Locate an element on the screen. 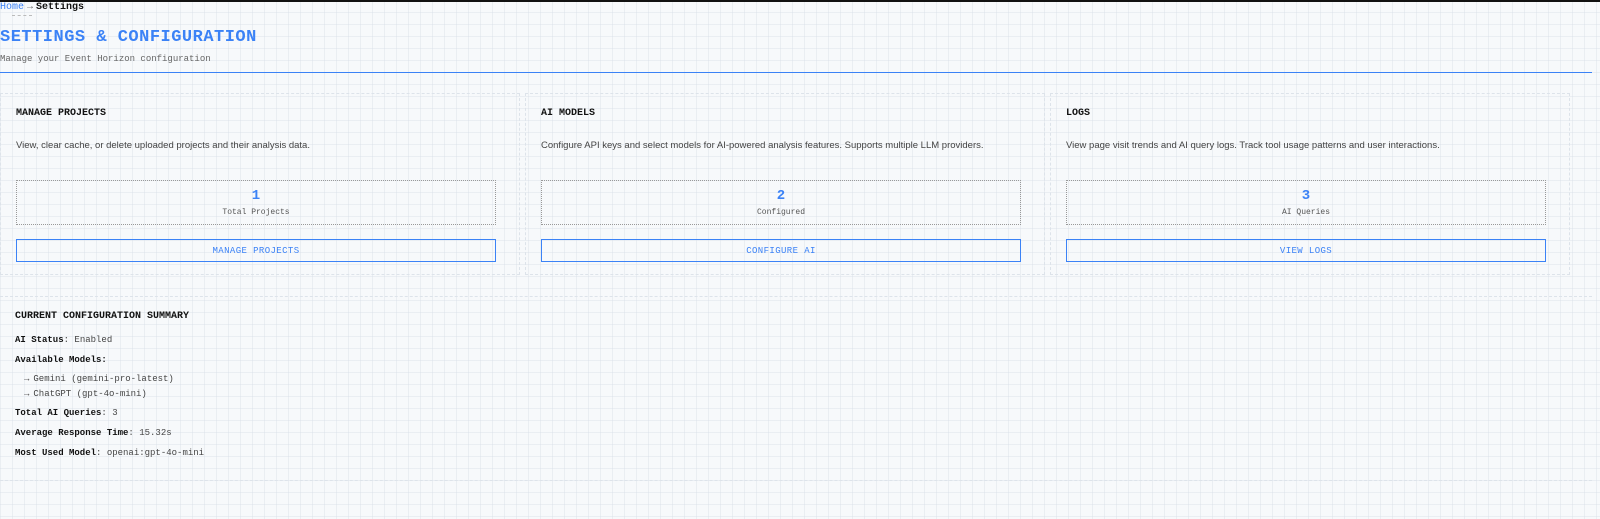 Image resolution: width=1600 pixels, height=519 pixels. model-list-item: → Gemini (gemini-pro-latest) is located at coordinates (99, 379).